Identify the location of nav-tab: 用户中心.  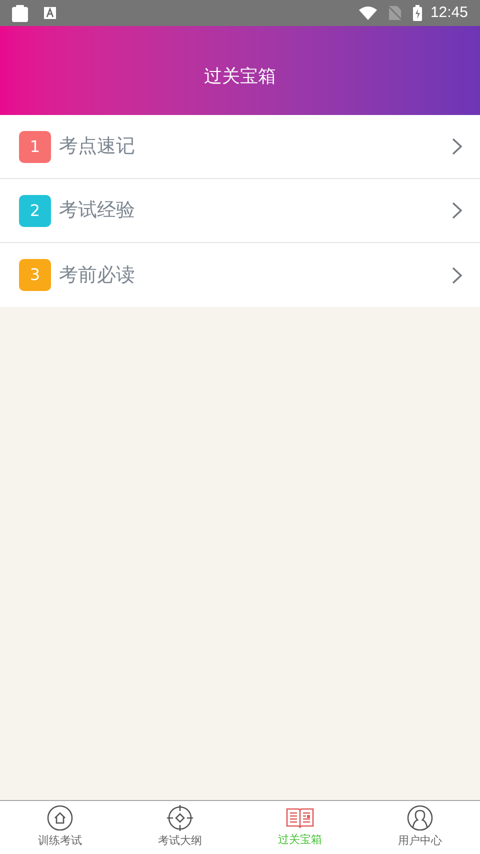
(420, 827).